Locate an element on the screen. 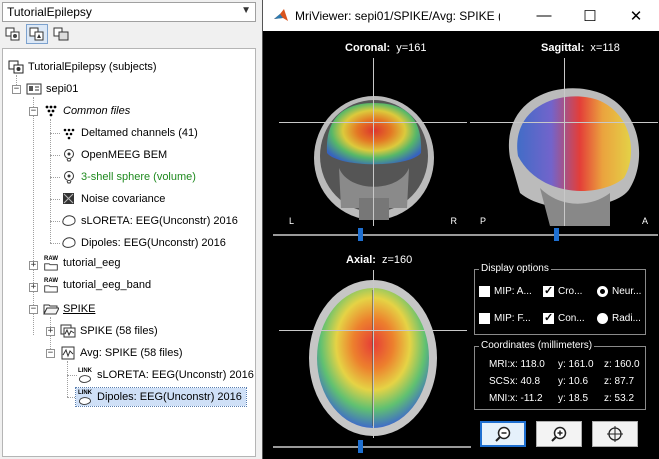 This screenshot has height=459, width=659. scs-z: z: 87.7 is located at coordinates (619, 381).